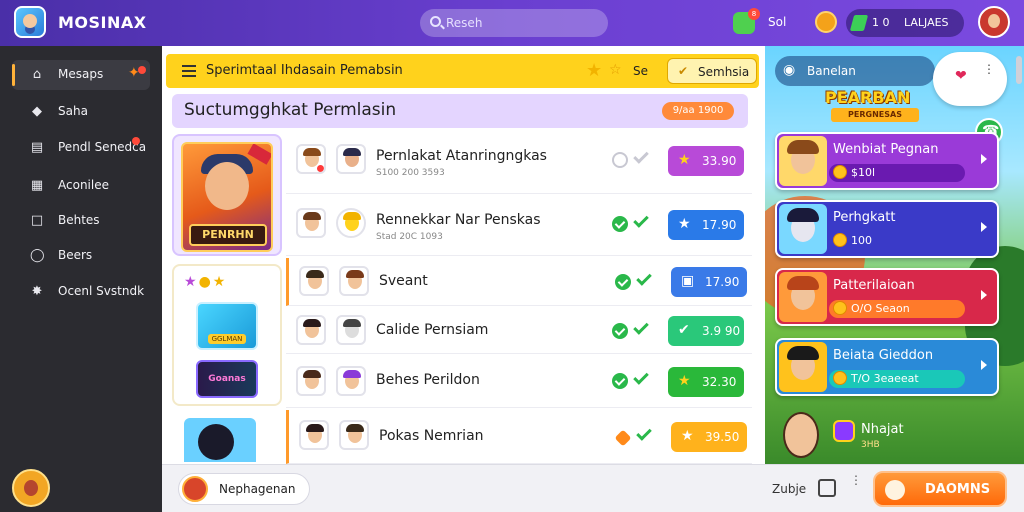 The height and width of the screenshot is (512, 1024). What do you see at coordinates (81, 148) in the screenshot?
I see `sidebar-item-pendl-senedca: ▤ Pendl Senedca` at bounding box center [81, 148].